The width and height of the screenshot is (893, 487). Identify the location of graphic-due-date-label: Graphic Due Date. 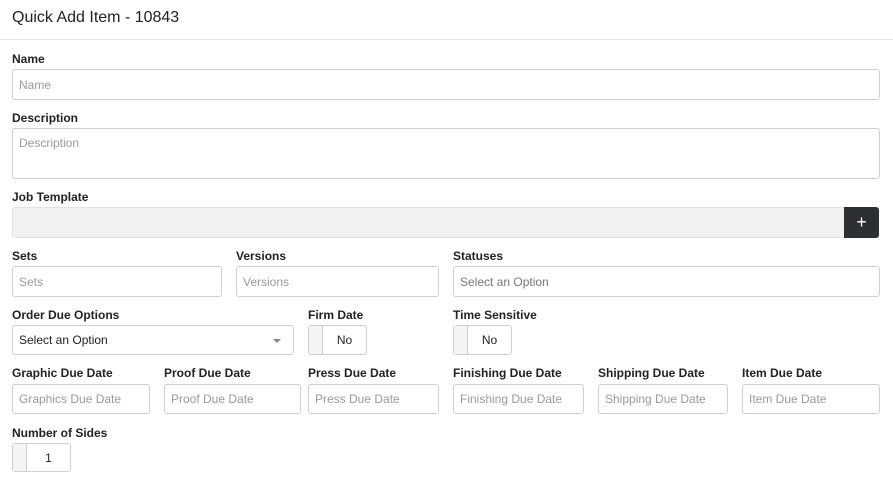
(62, 373).